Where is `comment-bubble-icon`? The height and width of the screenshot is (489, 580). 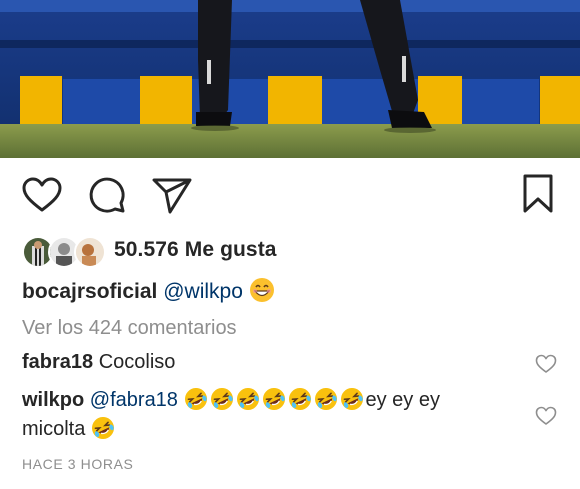 comment-bubble-icon is located at coordinates (107, 195).